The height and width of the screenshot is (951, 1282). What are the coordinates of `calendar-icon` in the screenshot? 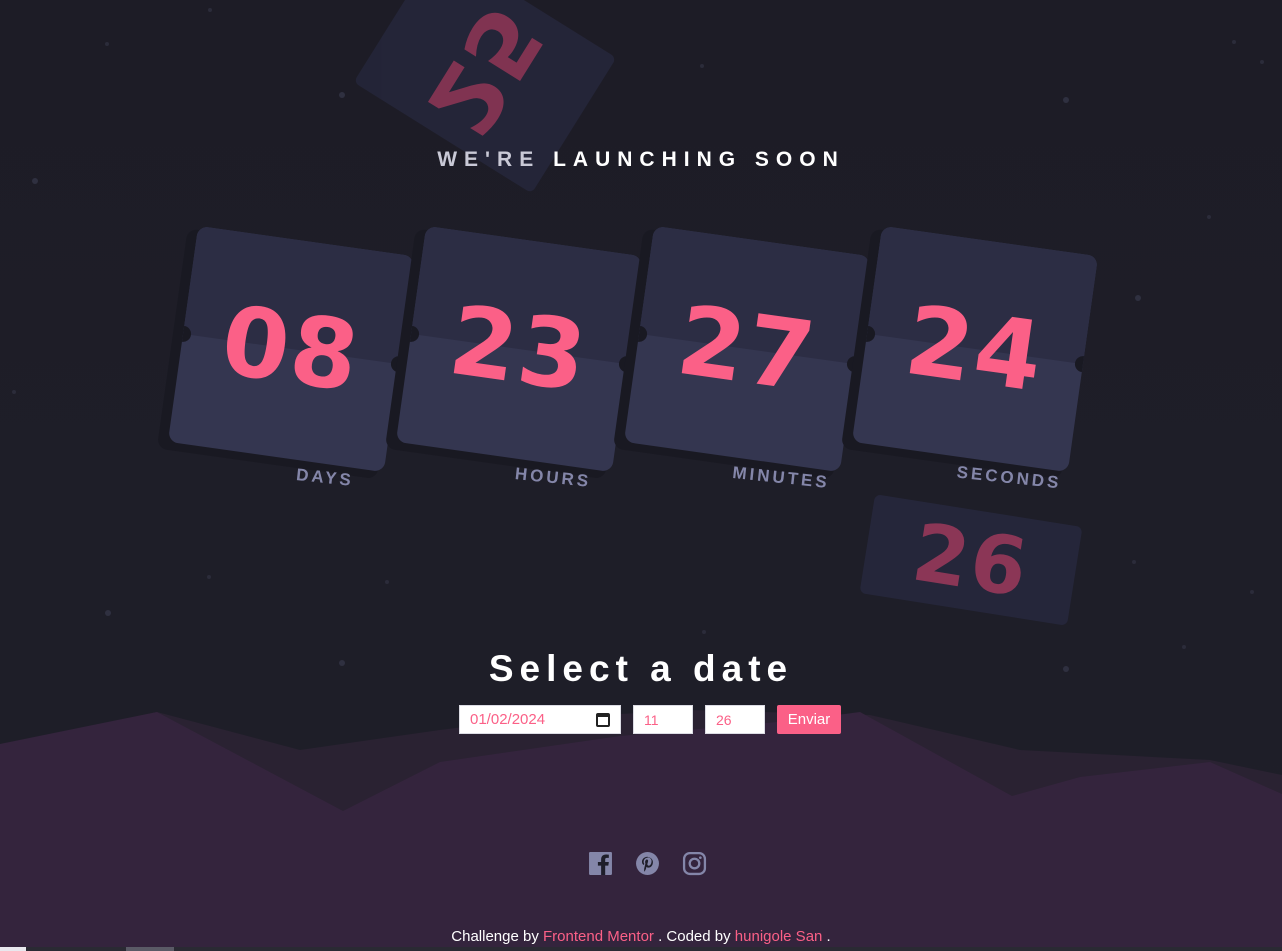 It's located at (603, 719).